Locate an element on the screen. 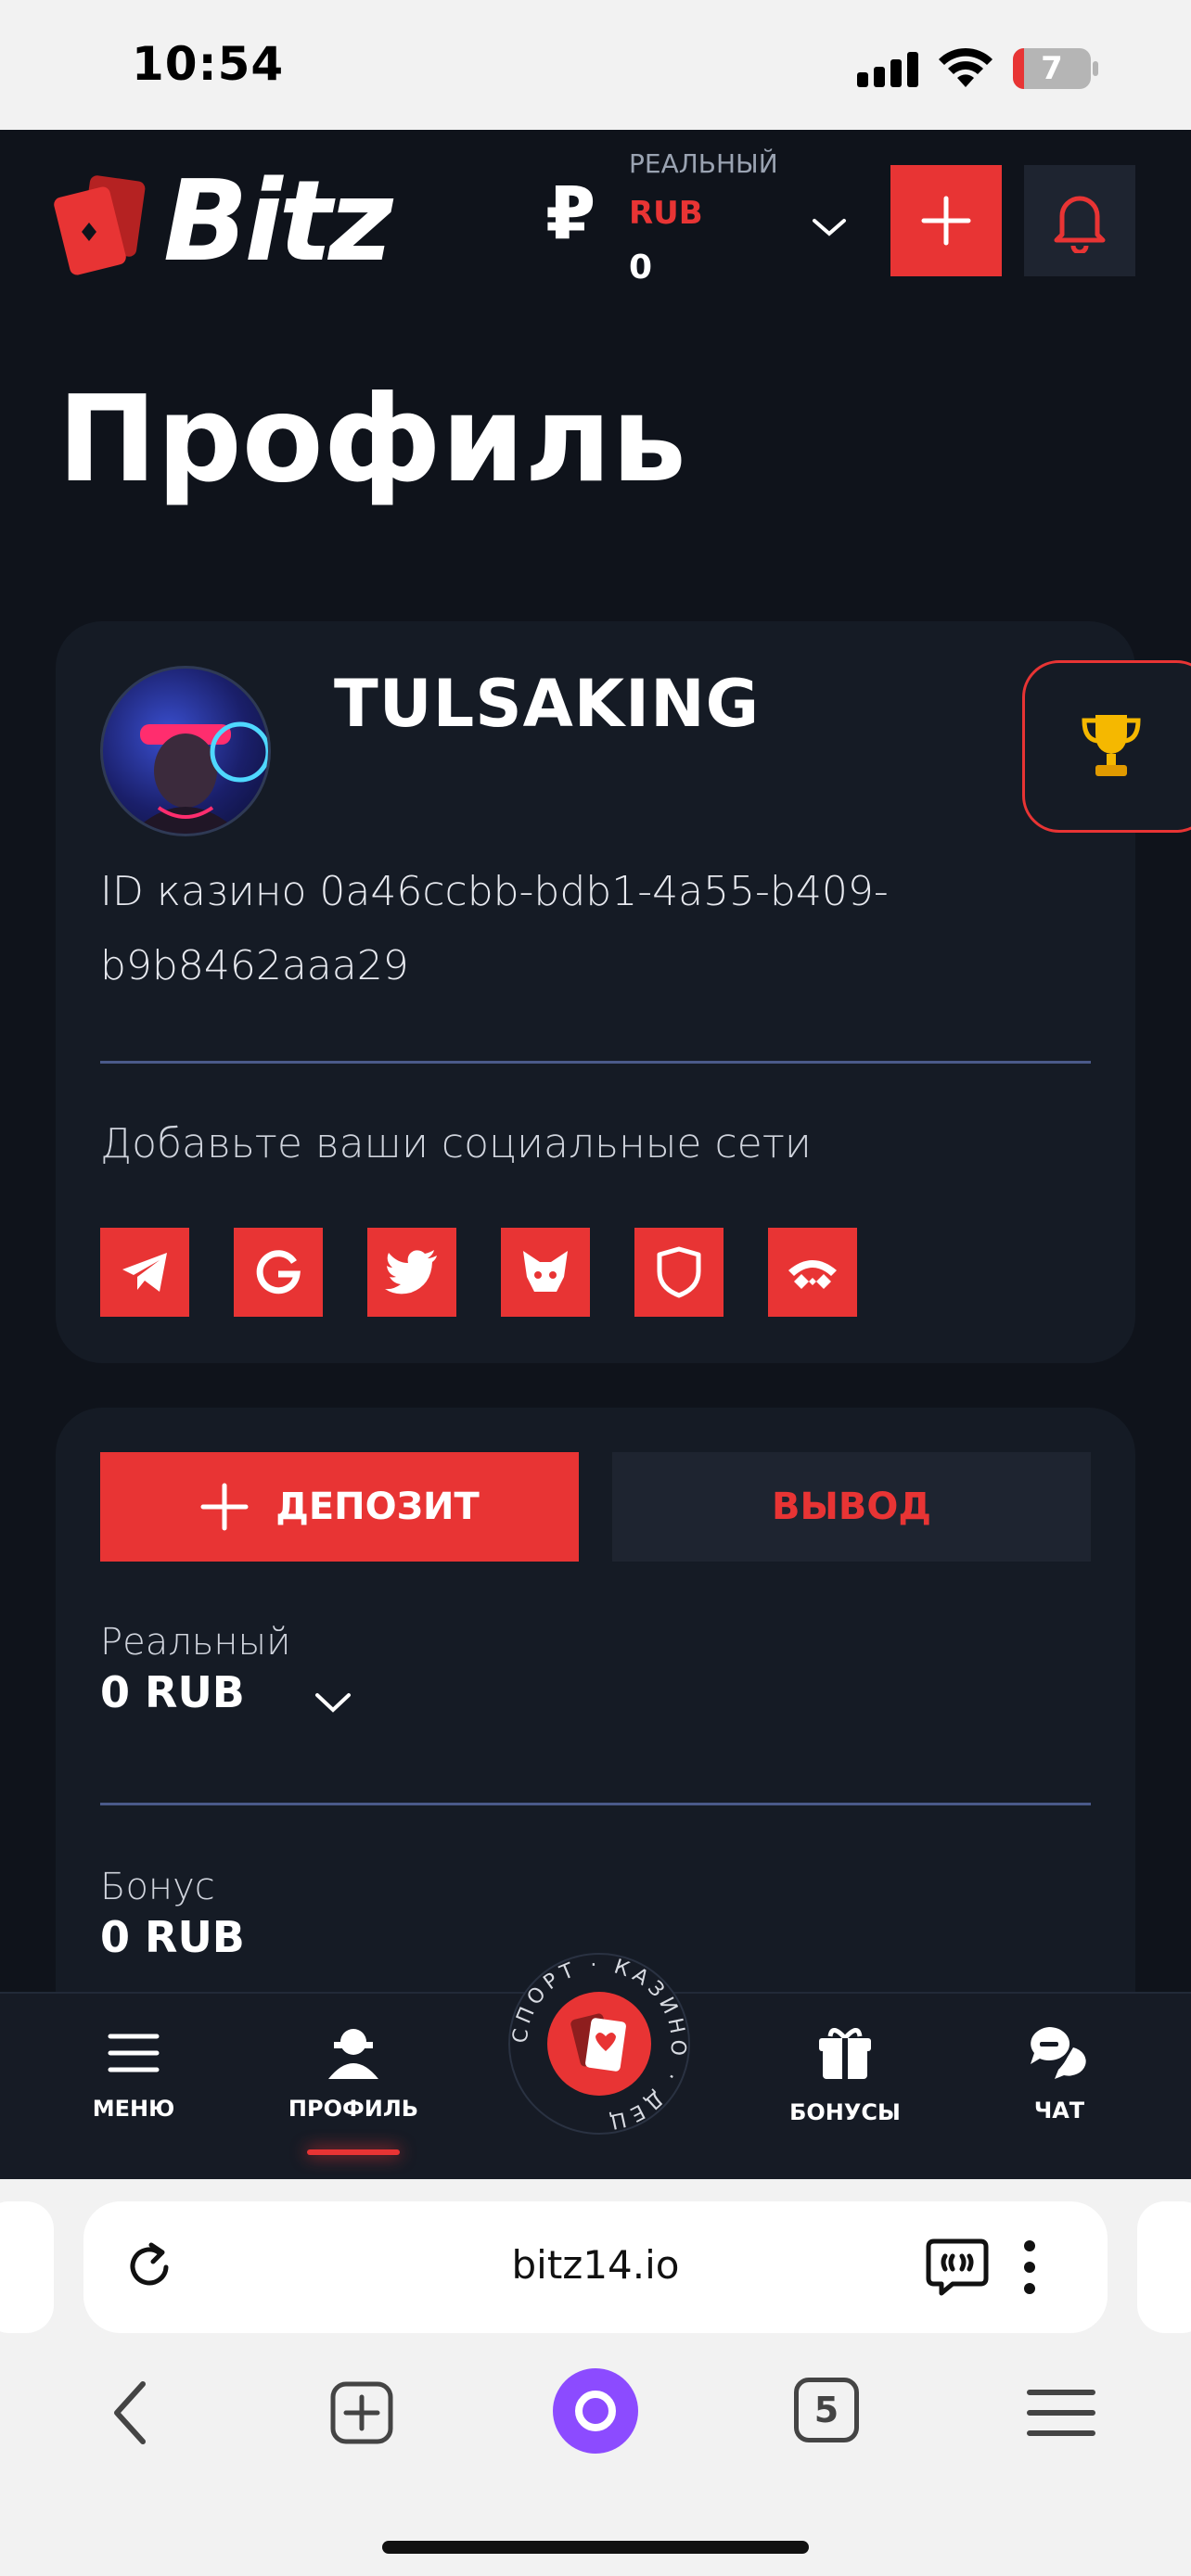 The height and width of the screenshot is (2576, 1191). alice-icon is located at coordinates (595, 2411).